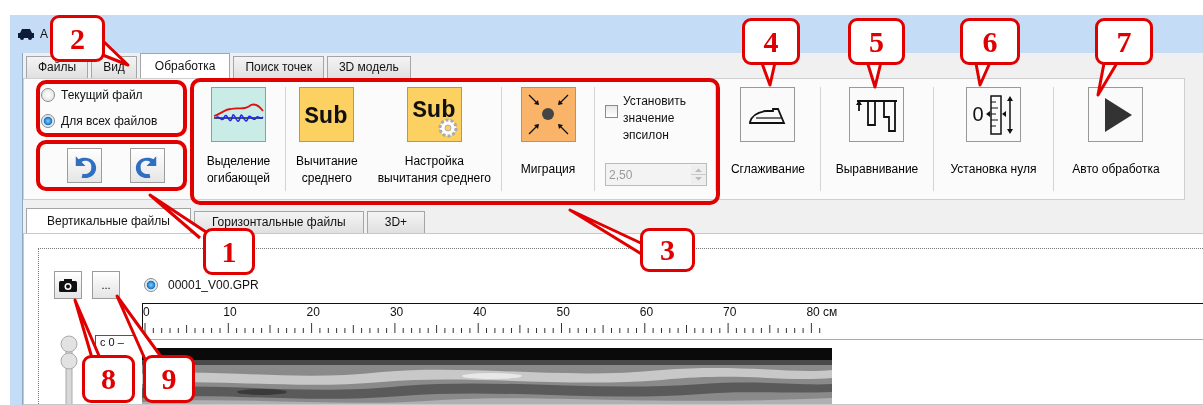  What do you see at coordinates (822, 312) in the screenshot?
I see `ruler-label: 80 см` at bounding box center [822, 312].